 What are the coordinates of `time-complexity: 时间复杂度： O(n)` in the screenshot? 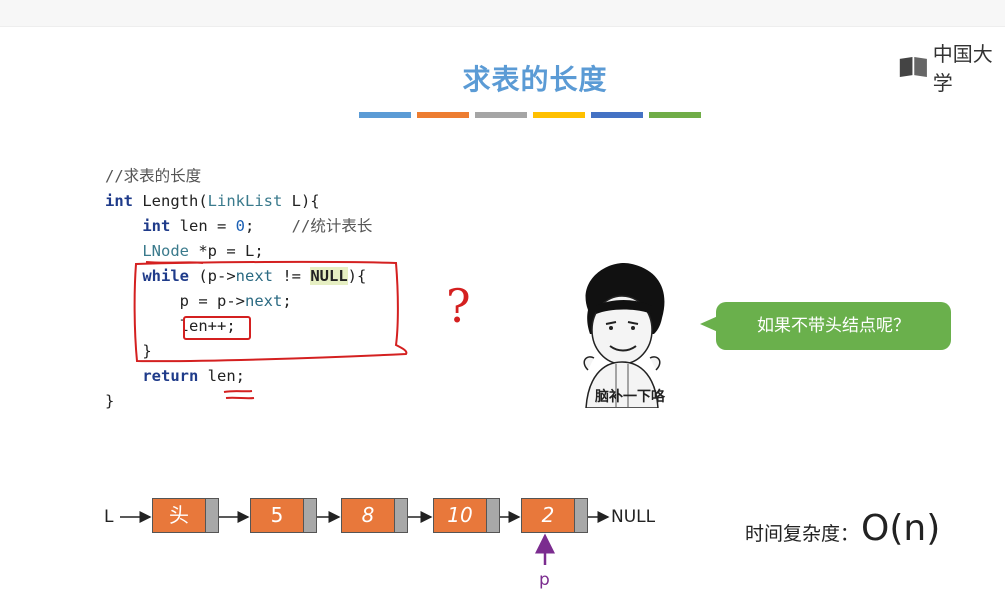 It's located at (842, 528).